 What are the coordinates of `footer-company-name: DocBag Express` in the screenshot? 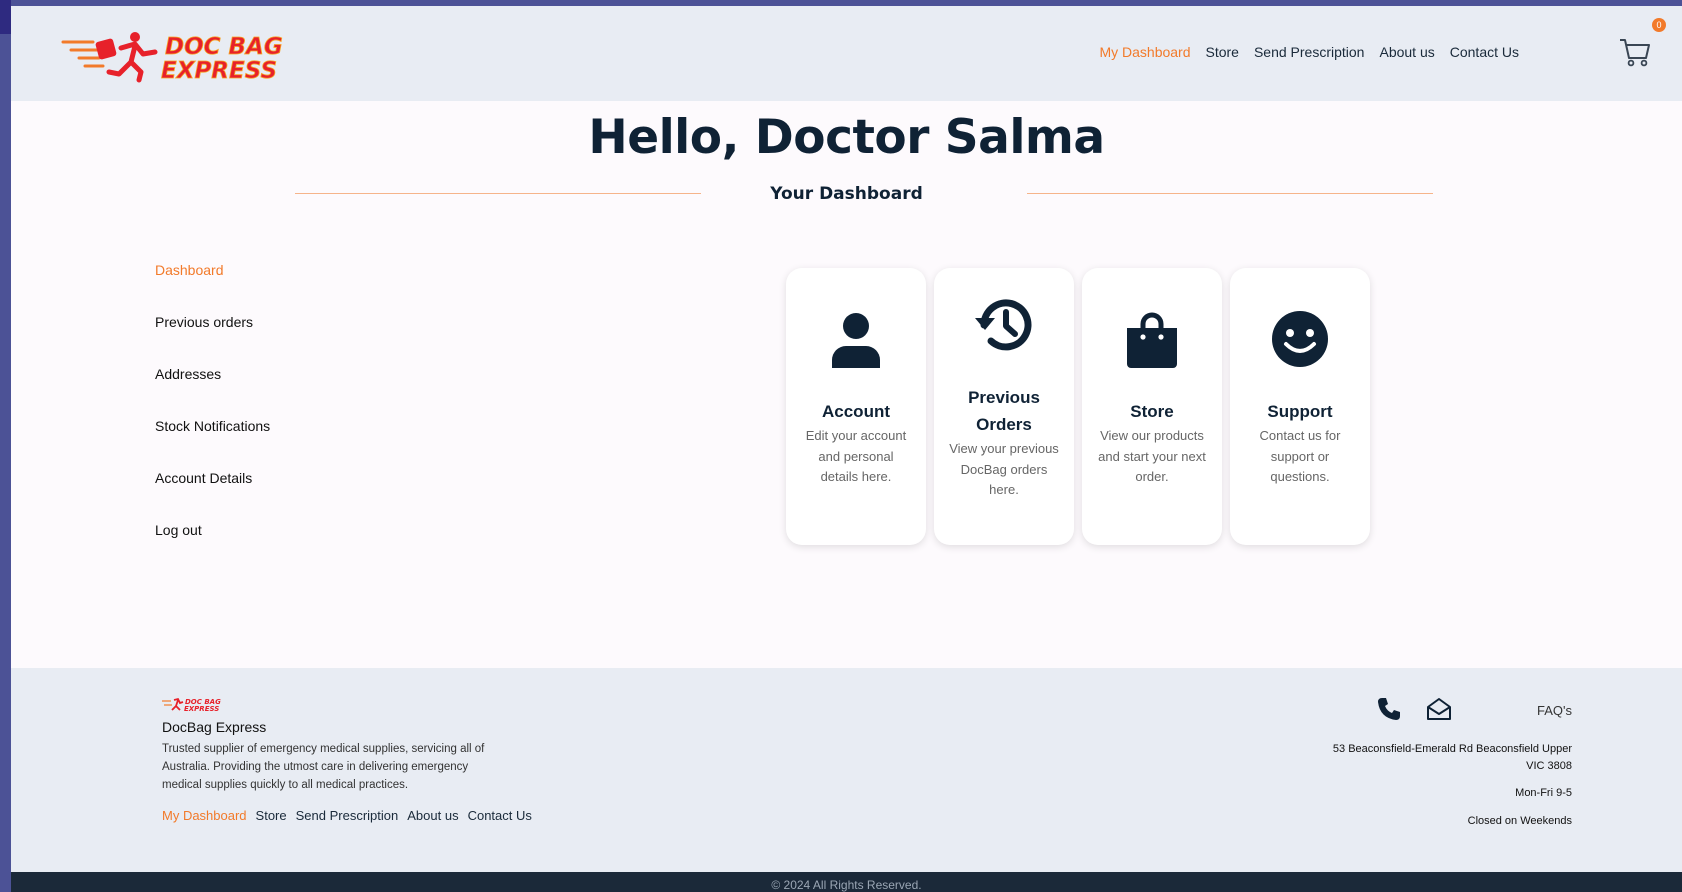 It's located at (214, 727).